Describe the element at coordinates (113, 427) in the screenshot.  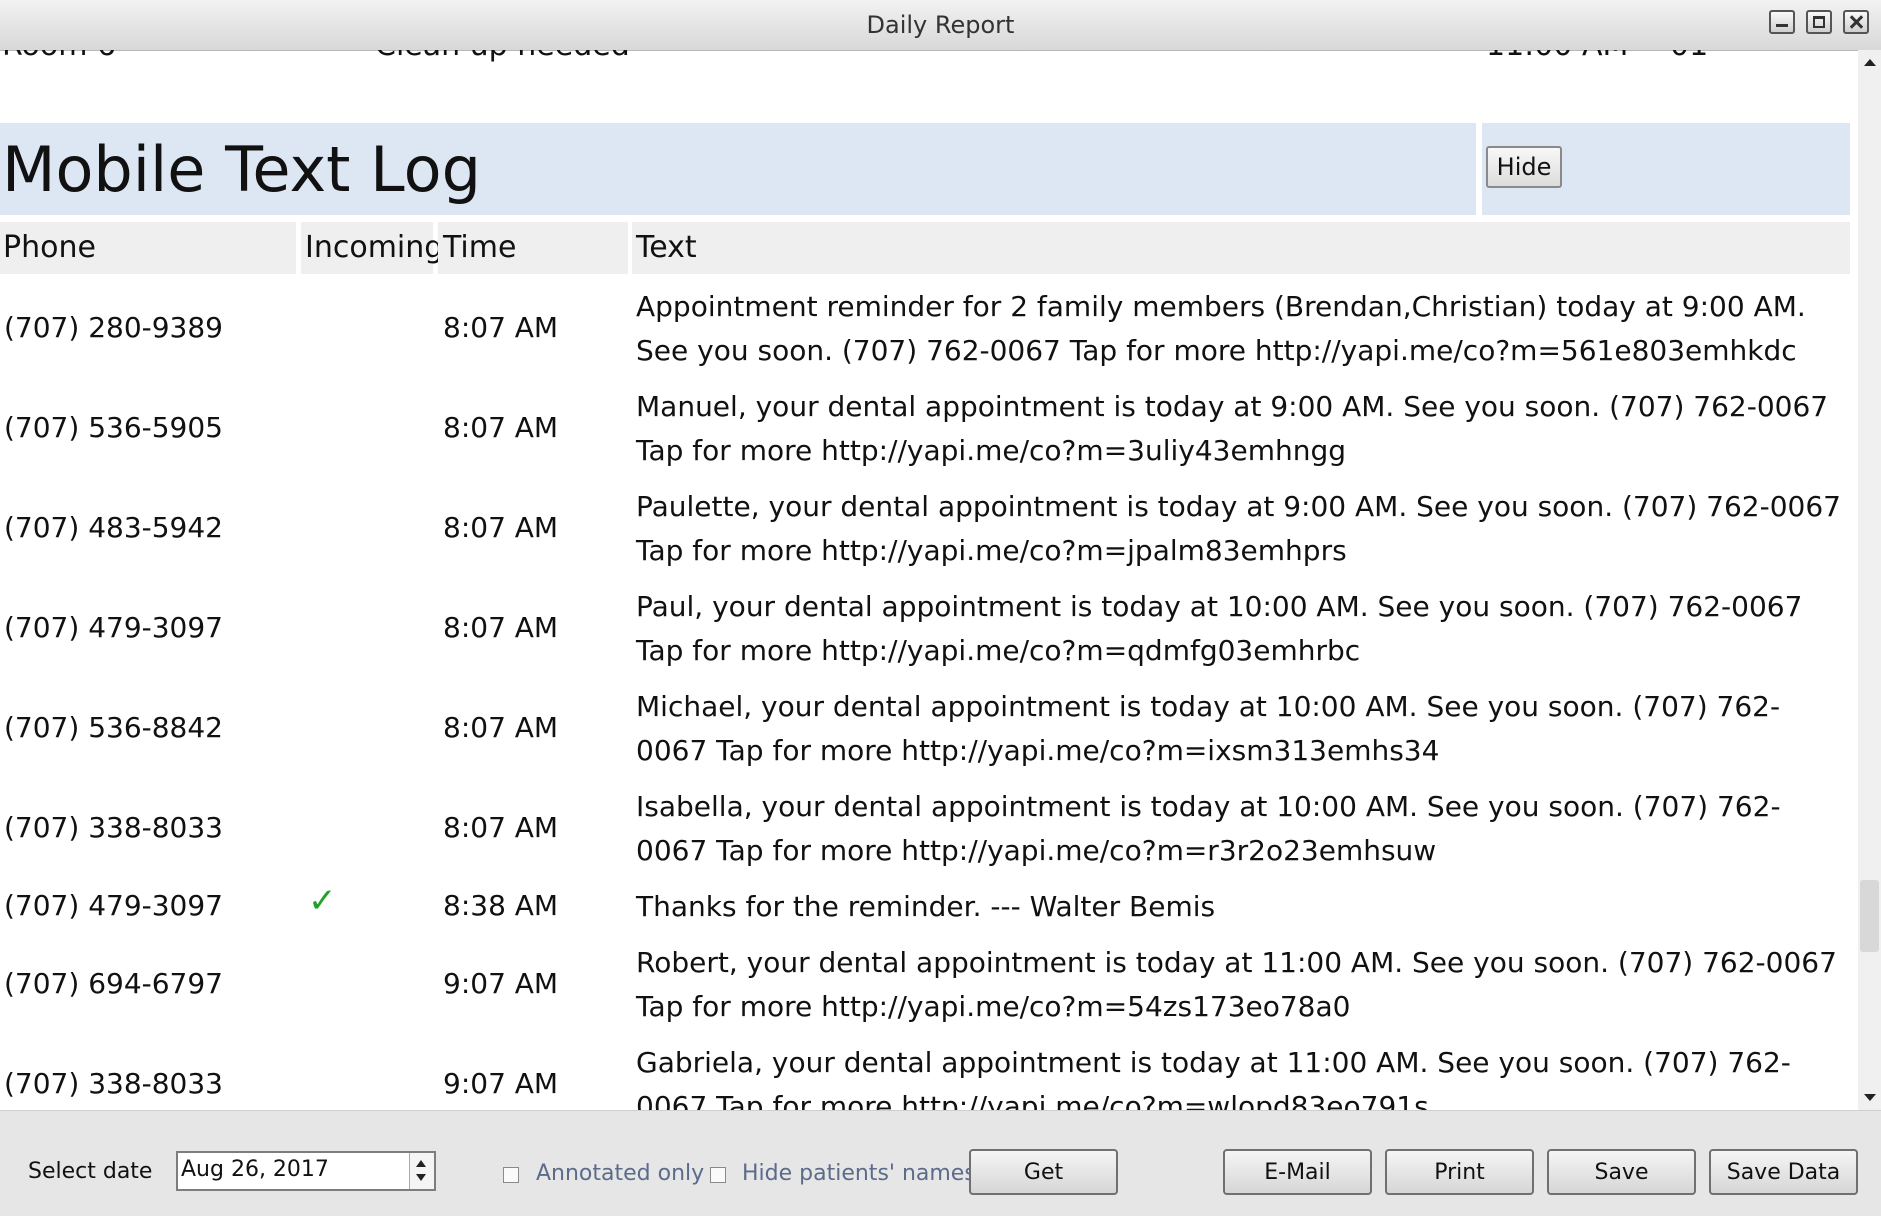
I see `phone-cell: (707) 536-5905` at that location.